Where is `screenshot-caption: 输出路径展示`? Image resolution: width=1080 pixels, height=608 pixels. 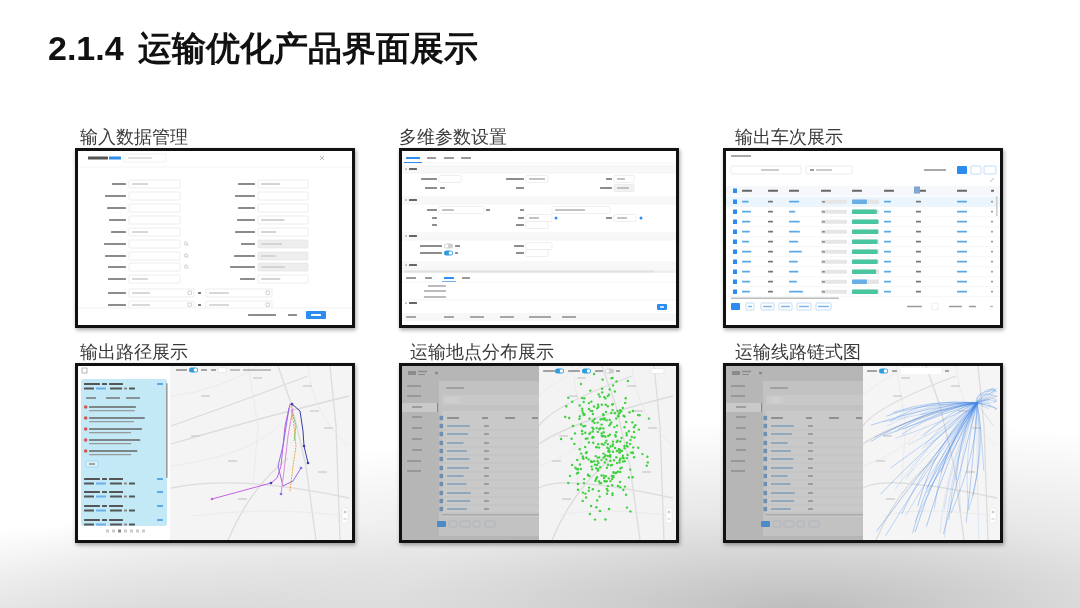 screenshot-caption: 输出路径展示 is located at coordinates (134, 352).